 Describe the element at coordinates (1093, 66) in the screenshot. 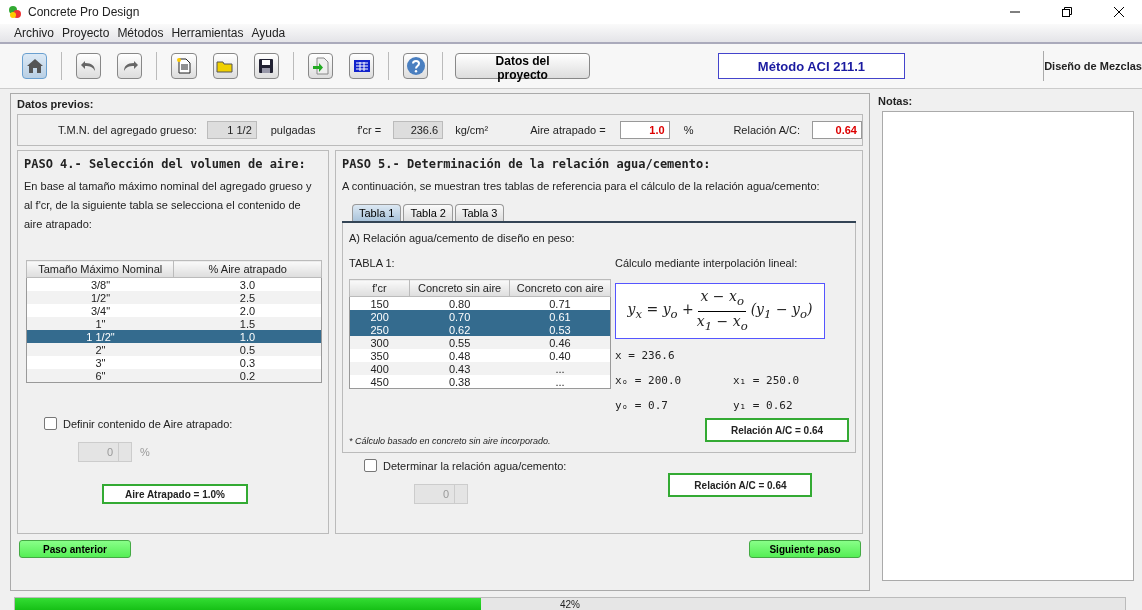

I see `module-label: Diseño de Mezclas` at that location.